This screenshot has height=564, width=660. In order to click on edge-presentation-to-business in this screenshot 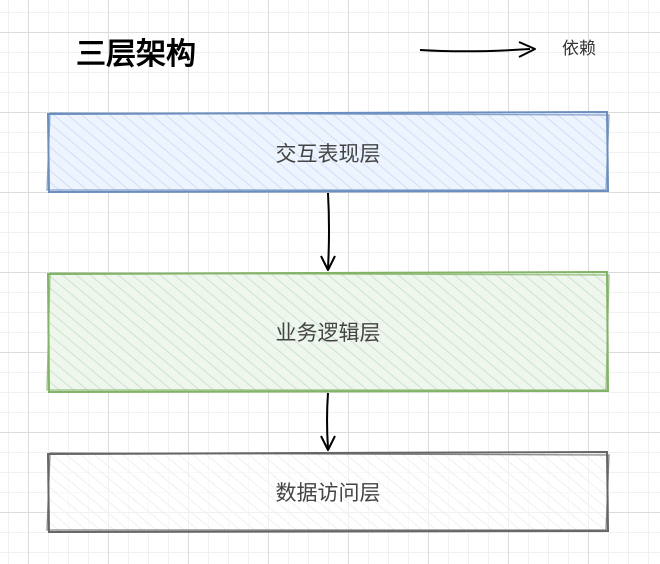, I will do `click(328, 231)`.